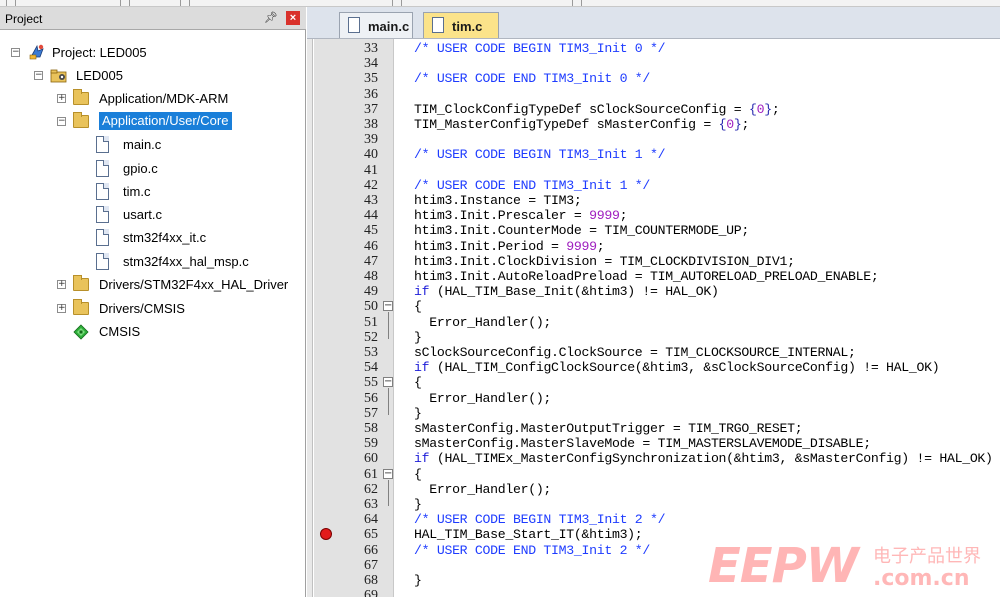 This screenshot has width=1000, height=597. What do you see at coordinates (921, 578) in the screenshot?
I see `watermark-domain: .com.cn` at bounding box center [921, 578].